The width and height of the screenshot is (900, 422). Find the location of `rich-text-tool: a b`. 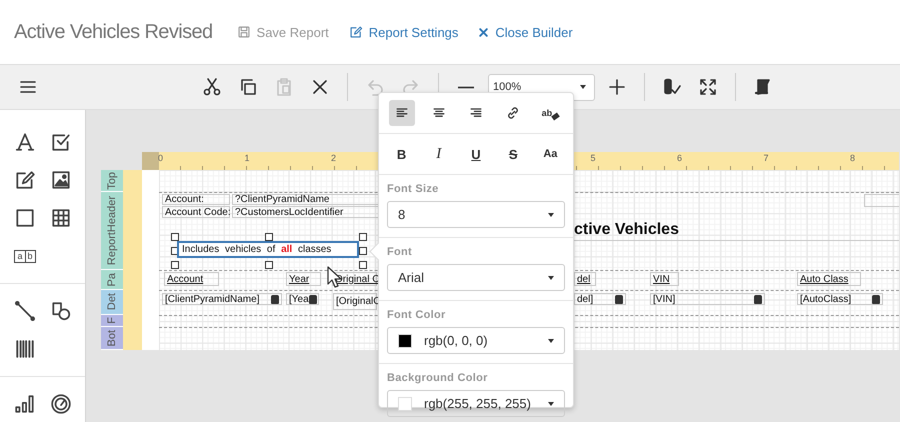

rich-text-tool: a b is located at coordinates (25, 256).